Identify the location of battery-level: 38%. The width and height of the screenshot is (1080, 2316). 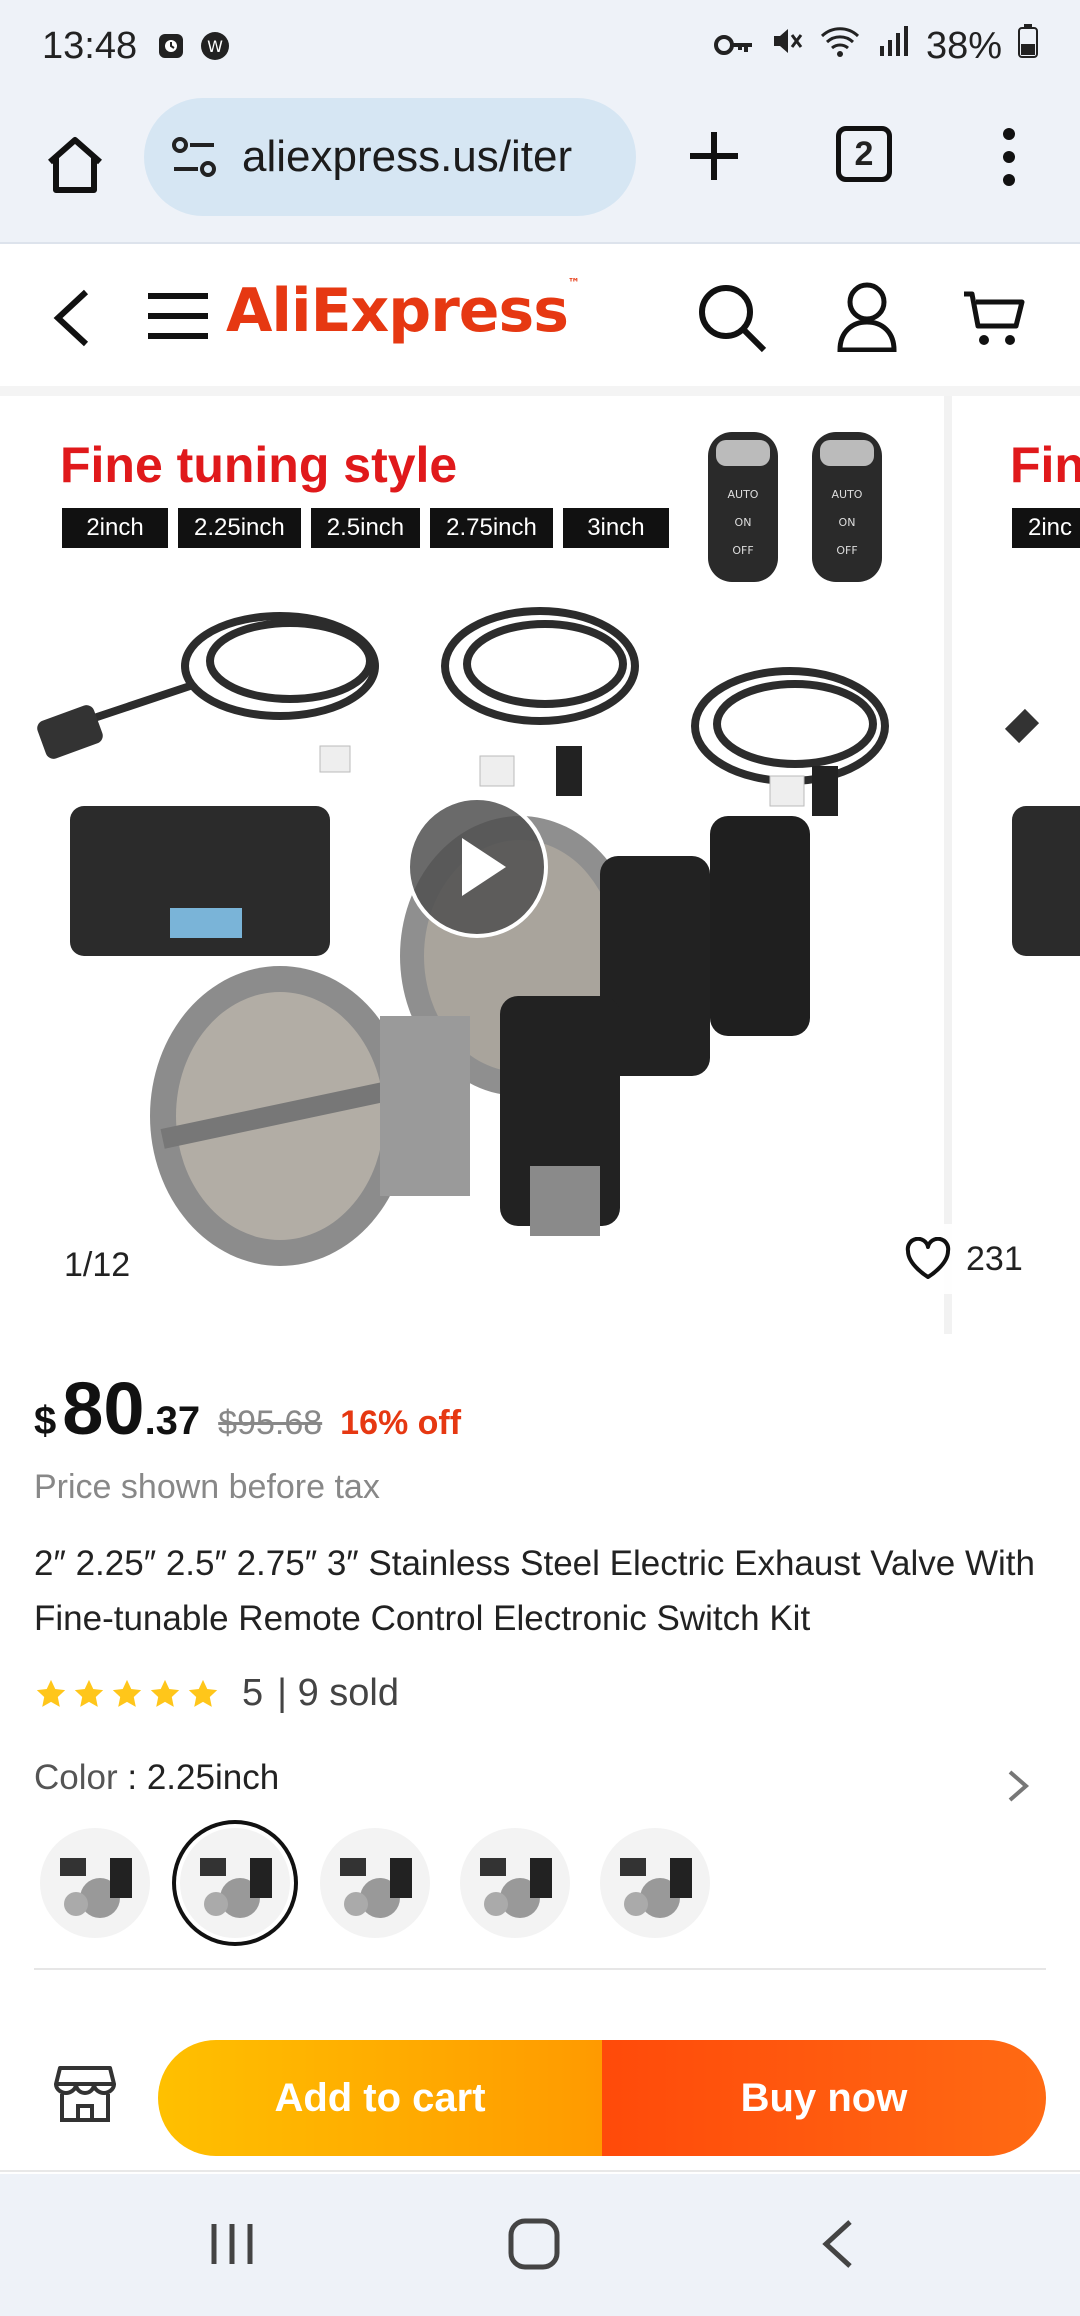
(963, 45).